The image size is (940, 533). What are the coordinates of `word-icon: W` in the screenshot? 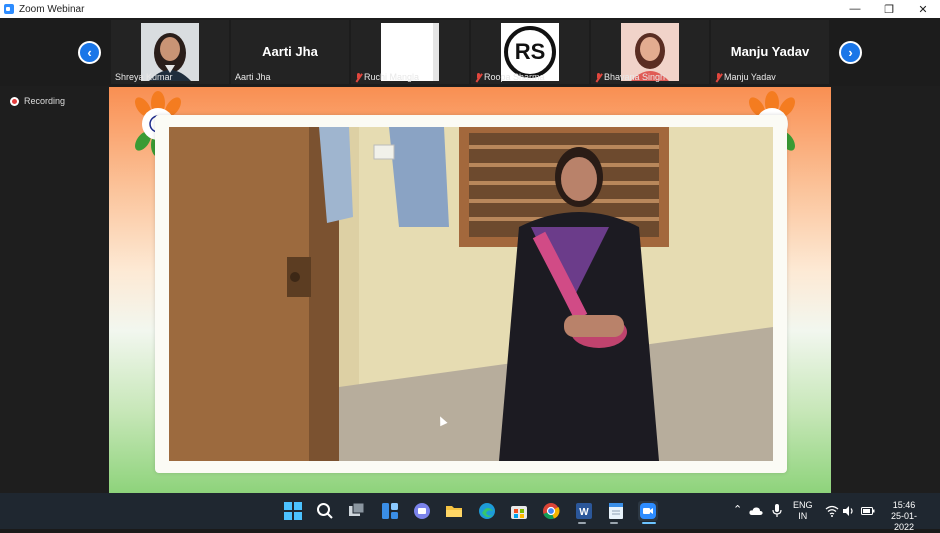 It's located at (584, 511).